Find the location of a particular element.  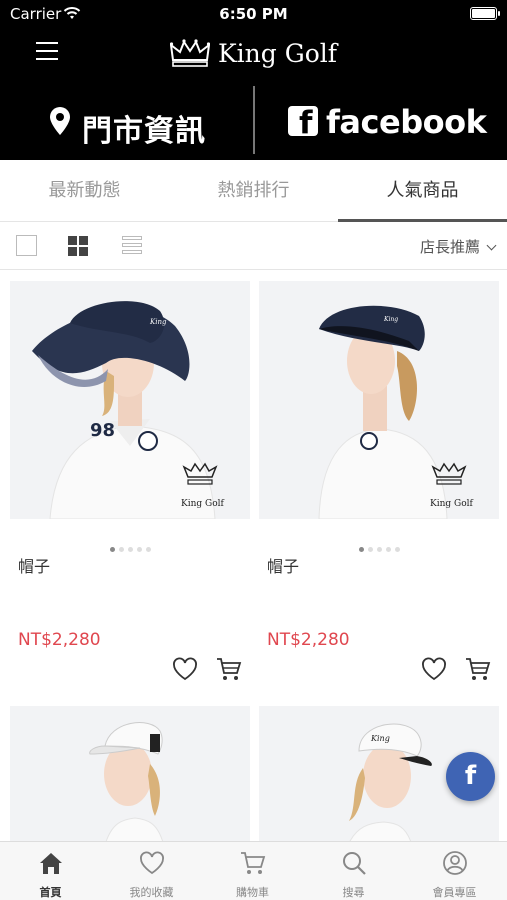

tab-latest-news: 最新動態 is located at coordinates (84, 191).